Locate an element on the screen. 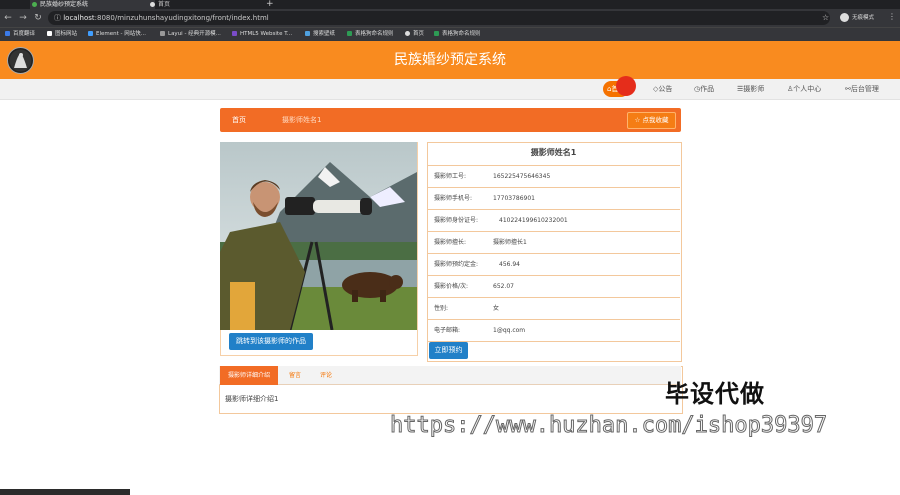 The height and width of the screenshot is (495, 900). photographer-photo is located at coordinates (318, 236).